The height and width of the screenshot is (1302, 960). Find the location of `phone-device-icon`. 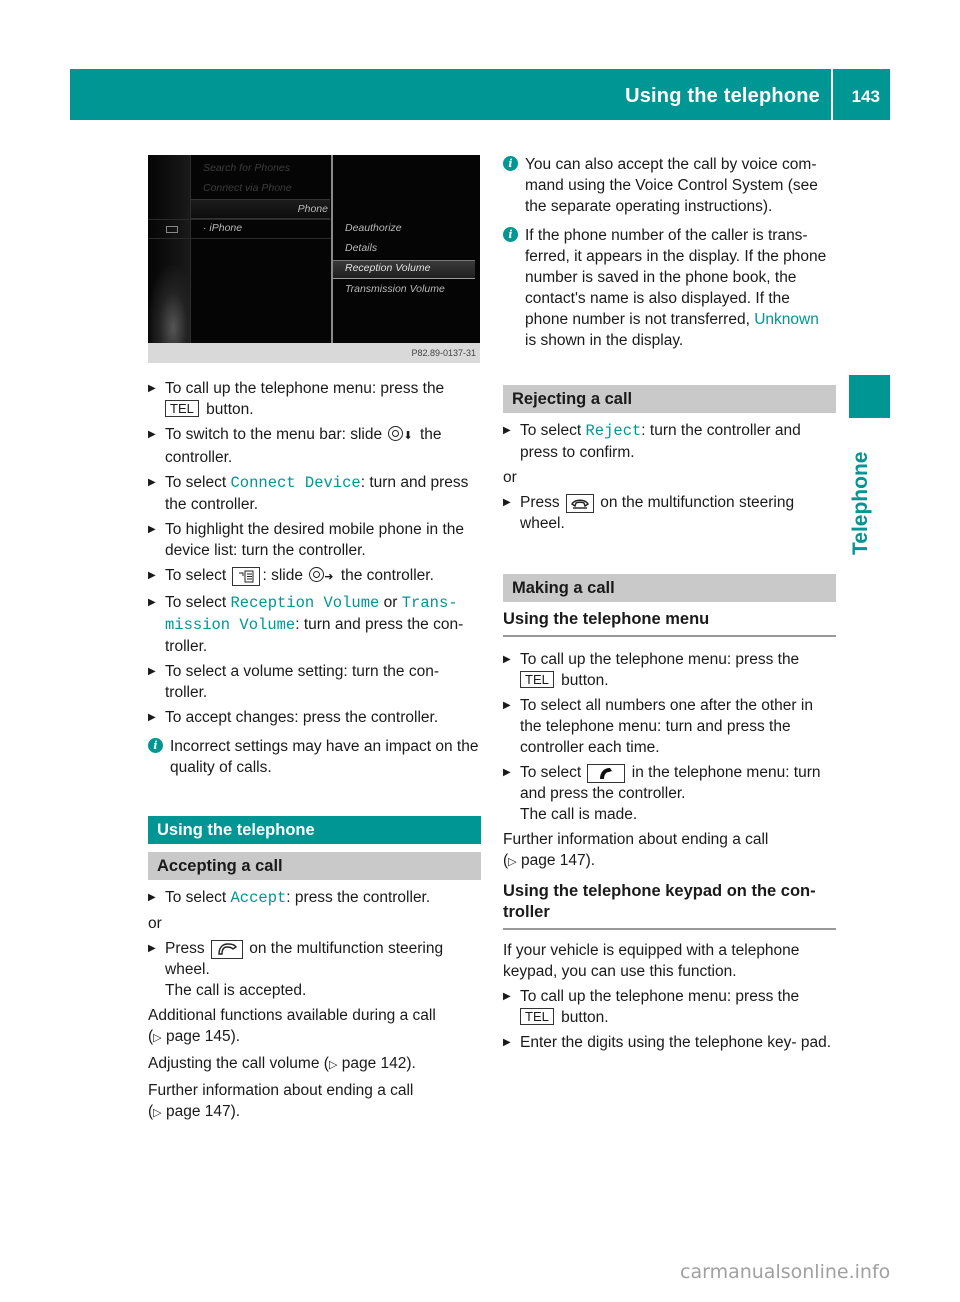

phone-device-icon is located at coordinates (172, 229).